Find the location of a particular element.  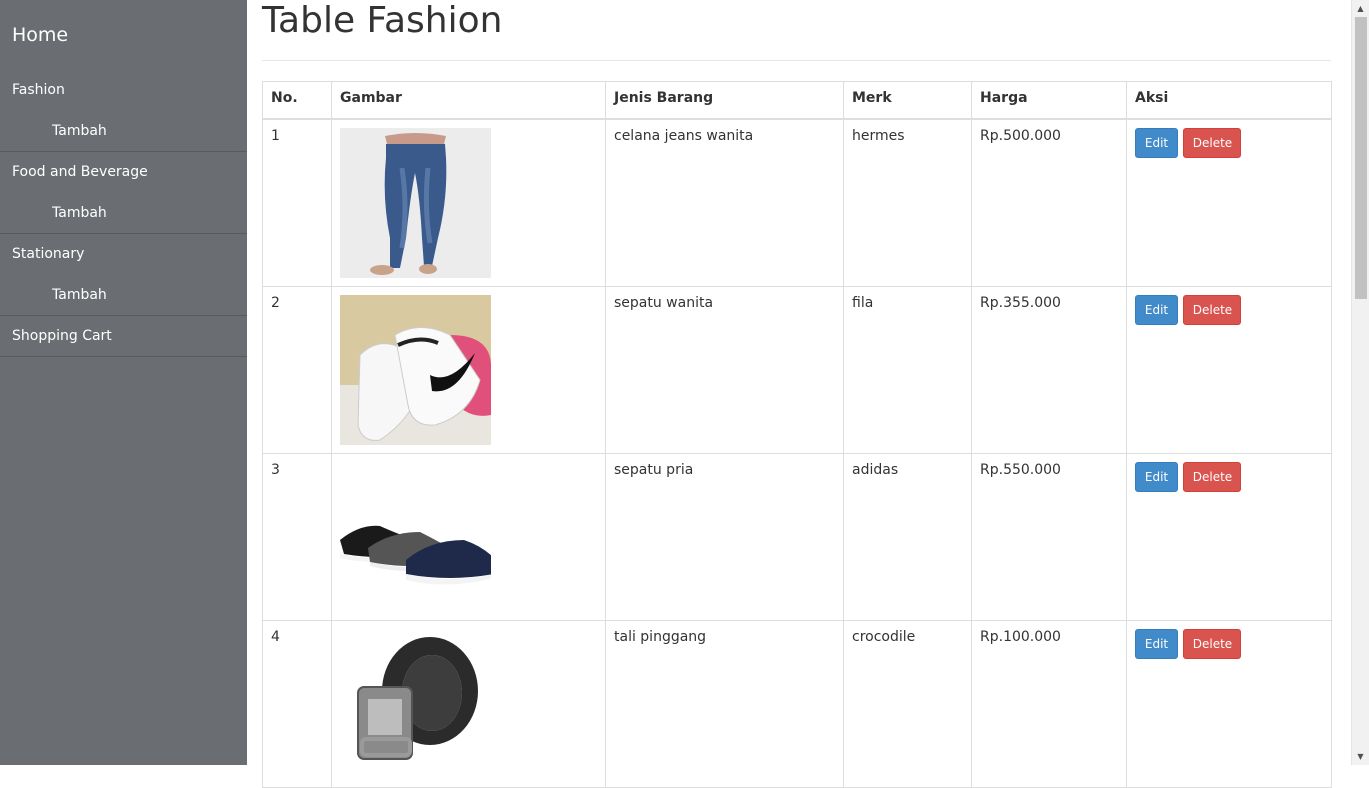

cell-harga: Rp.100.000 is located at coordinates (1049, 704).